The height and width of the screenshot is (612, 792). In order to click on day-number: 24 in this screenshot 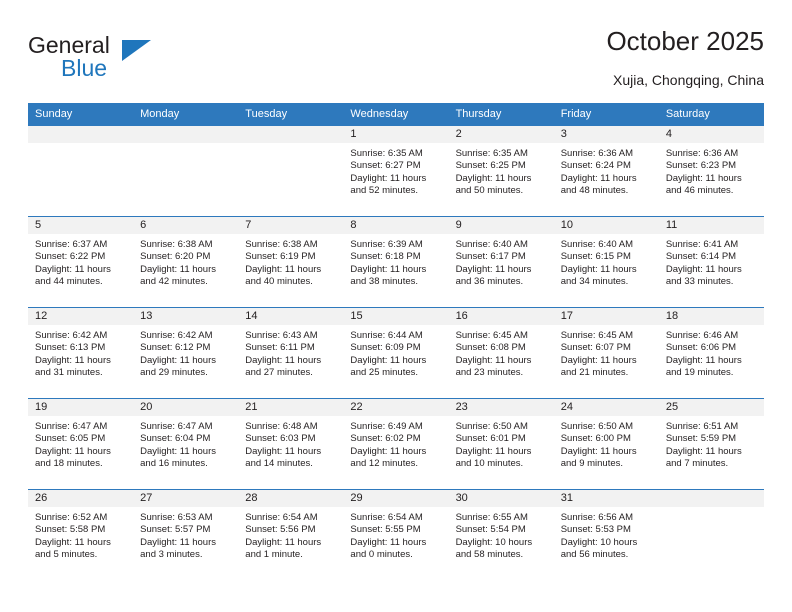, I will do `click(606, 407)`.